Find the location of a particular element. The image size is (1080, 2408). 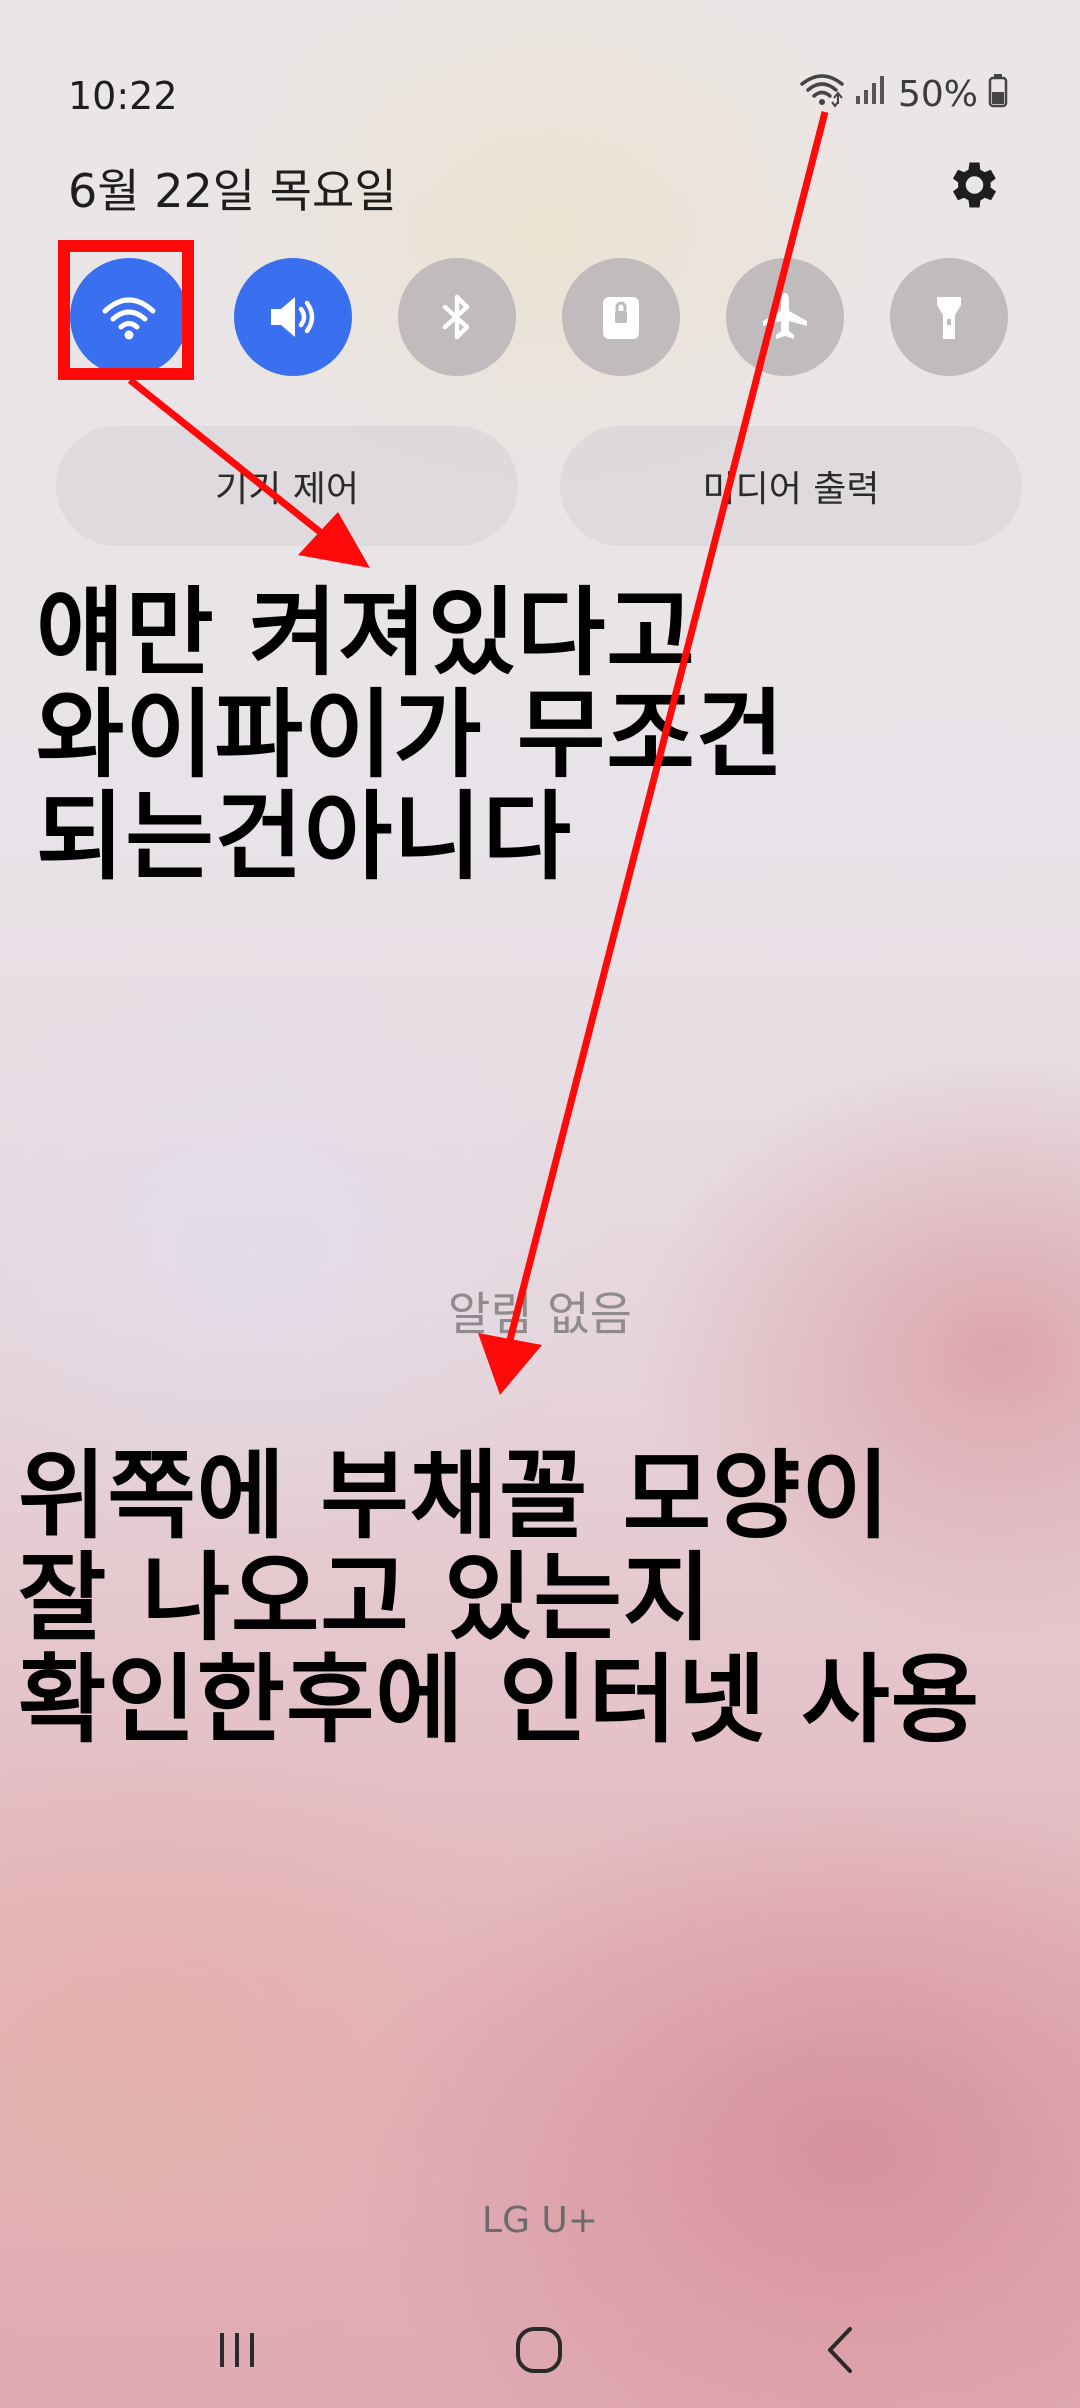

airplane-icon is located at coordinates (785, 316).